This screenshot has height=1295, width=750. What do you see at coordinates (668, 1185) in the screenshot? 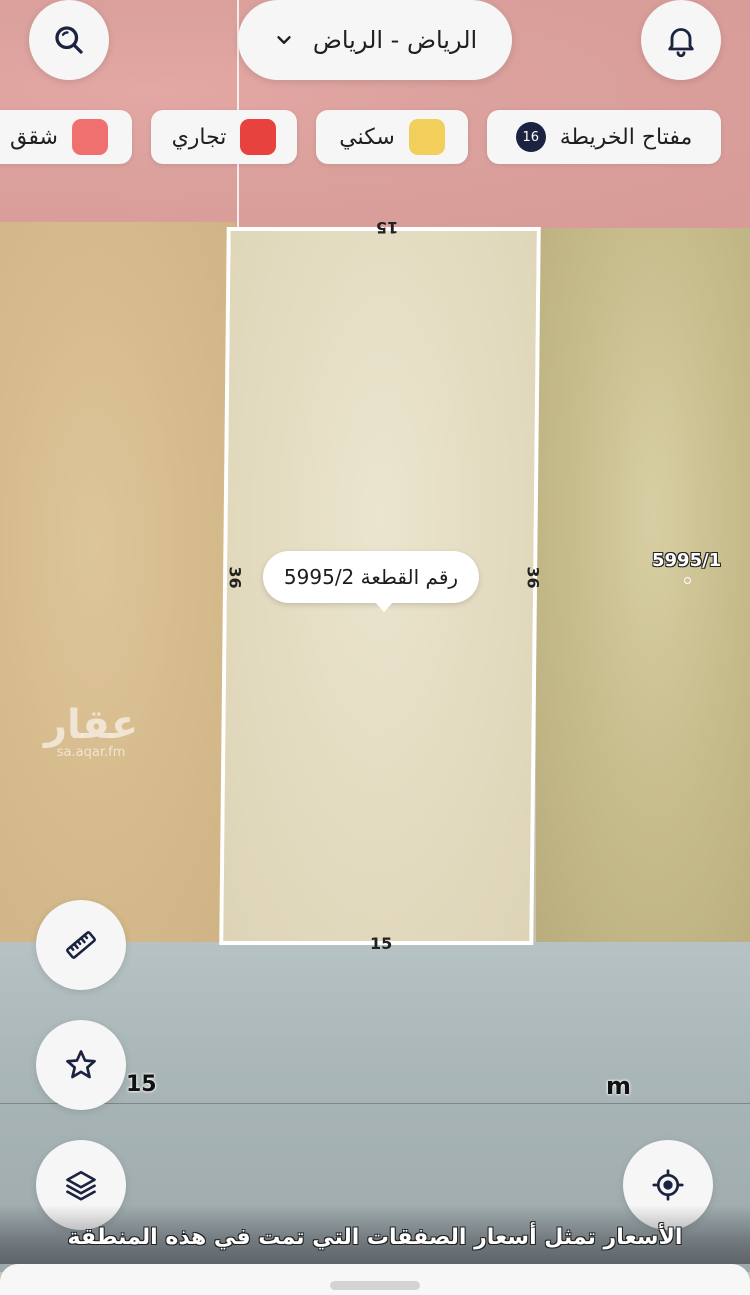
I see `locate-icon` at bounding box center [668, 1185].